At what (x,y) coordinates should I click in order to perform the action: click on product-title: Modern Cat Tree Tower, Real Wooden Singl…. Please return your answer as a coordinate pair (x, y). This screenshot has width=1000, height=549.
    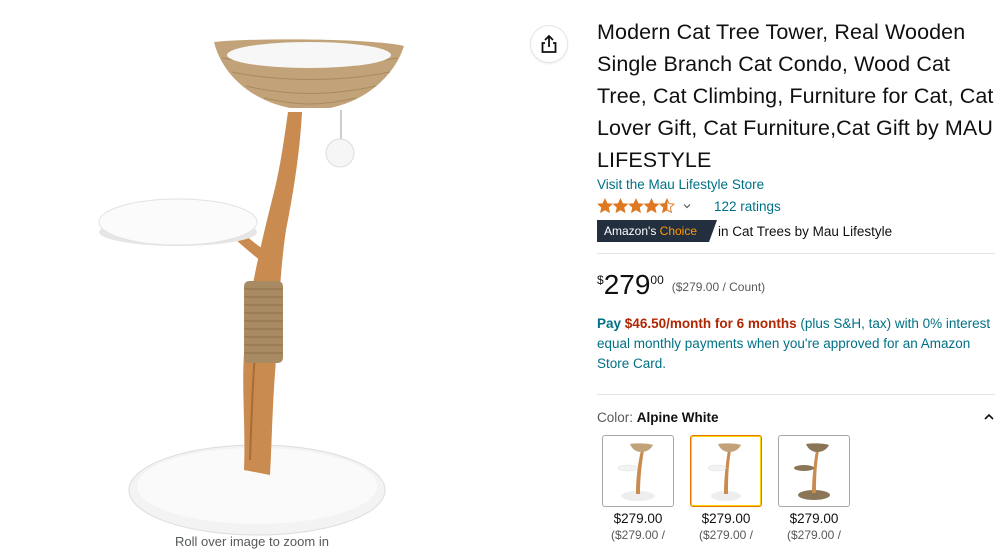
    Looking at the image, I should click on (795, 96).